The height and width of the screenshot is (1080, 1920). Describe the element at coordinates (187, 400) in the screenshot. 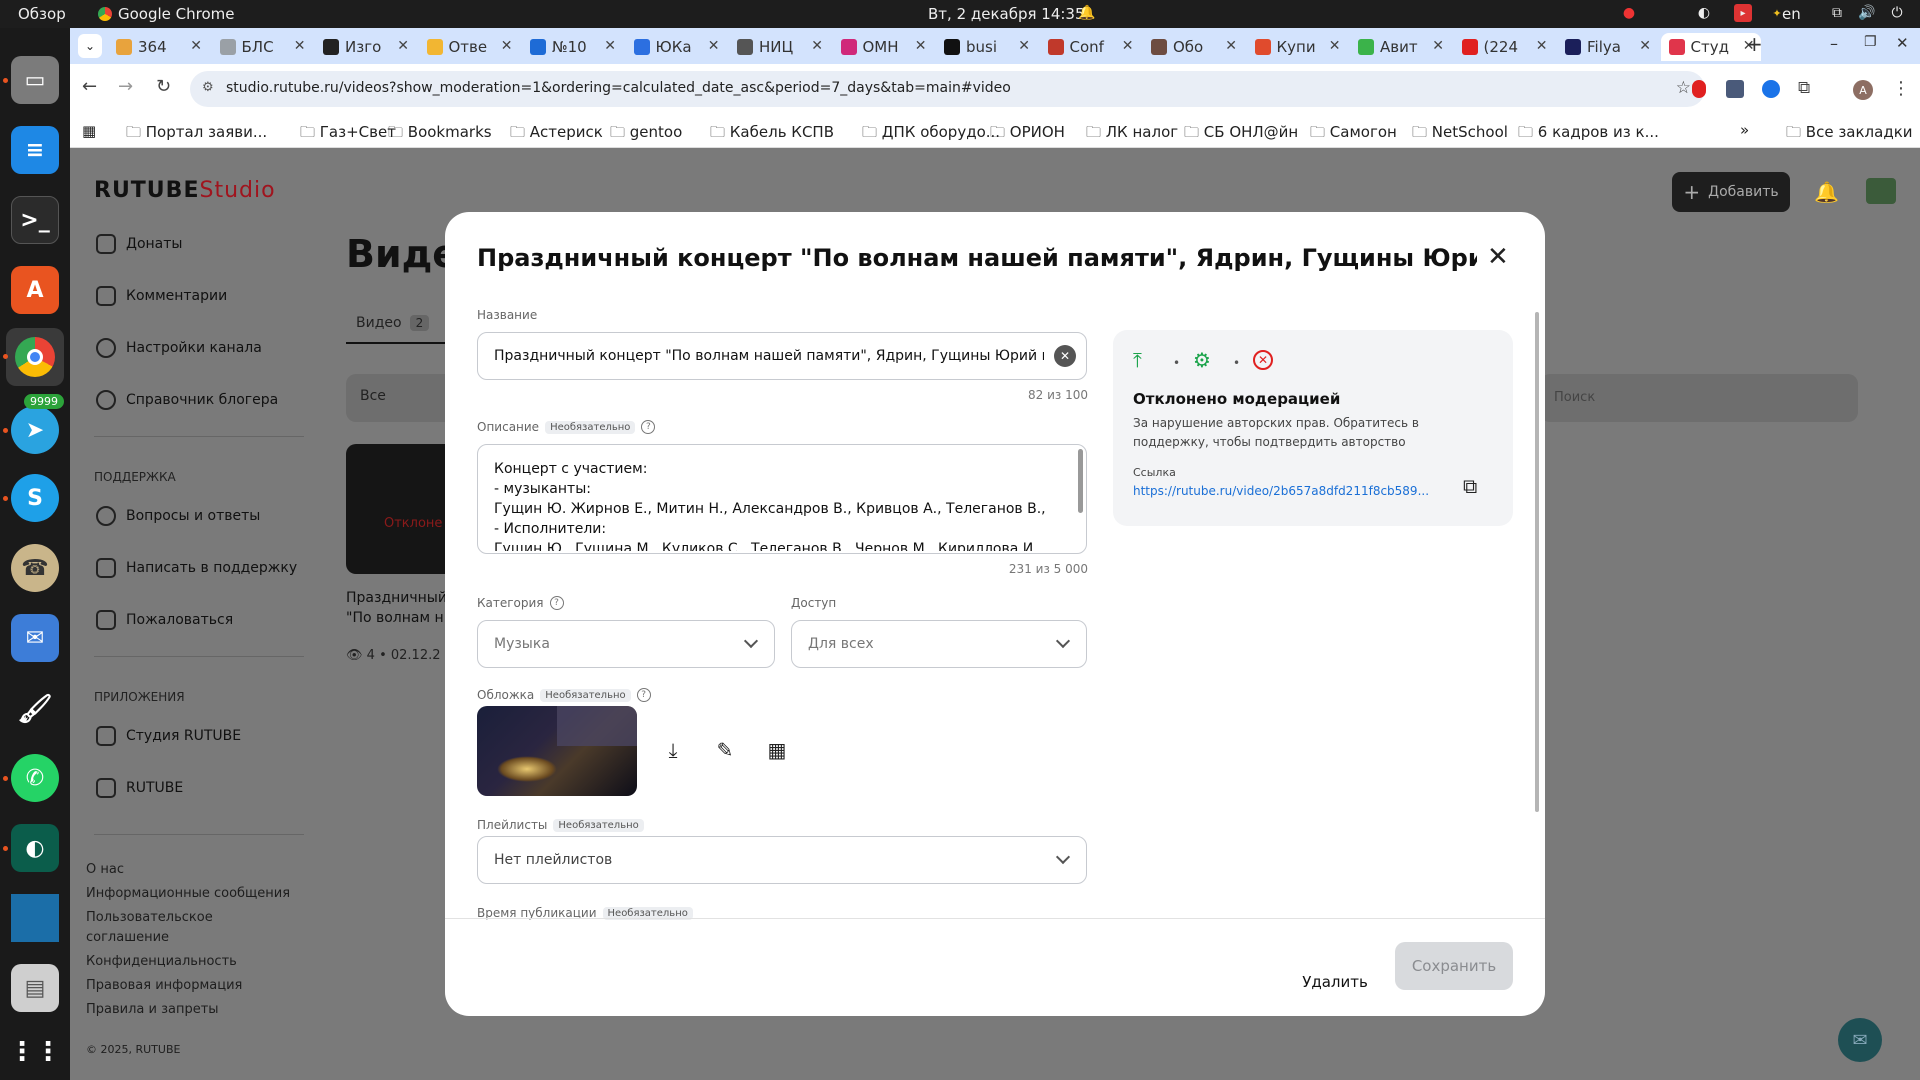

I see `nav-blogger-guide: Справочник блогера` at that location.